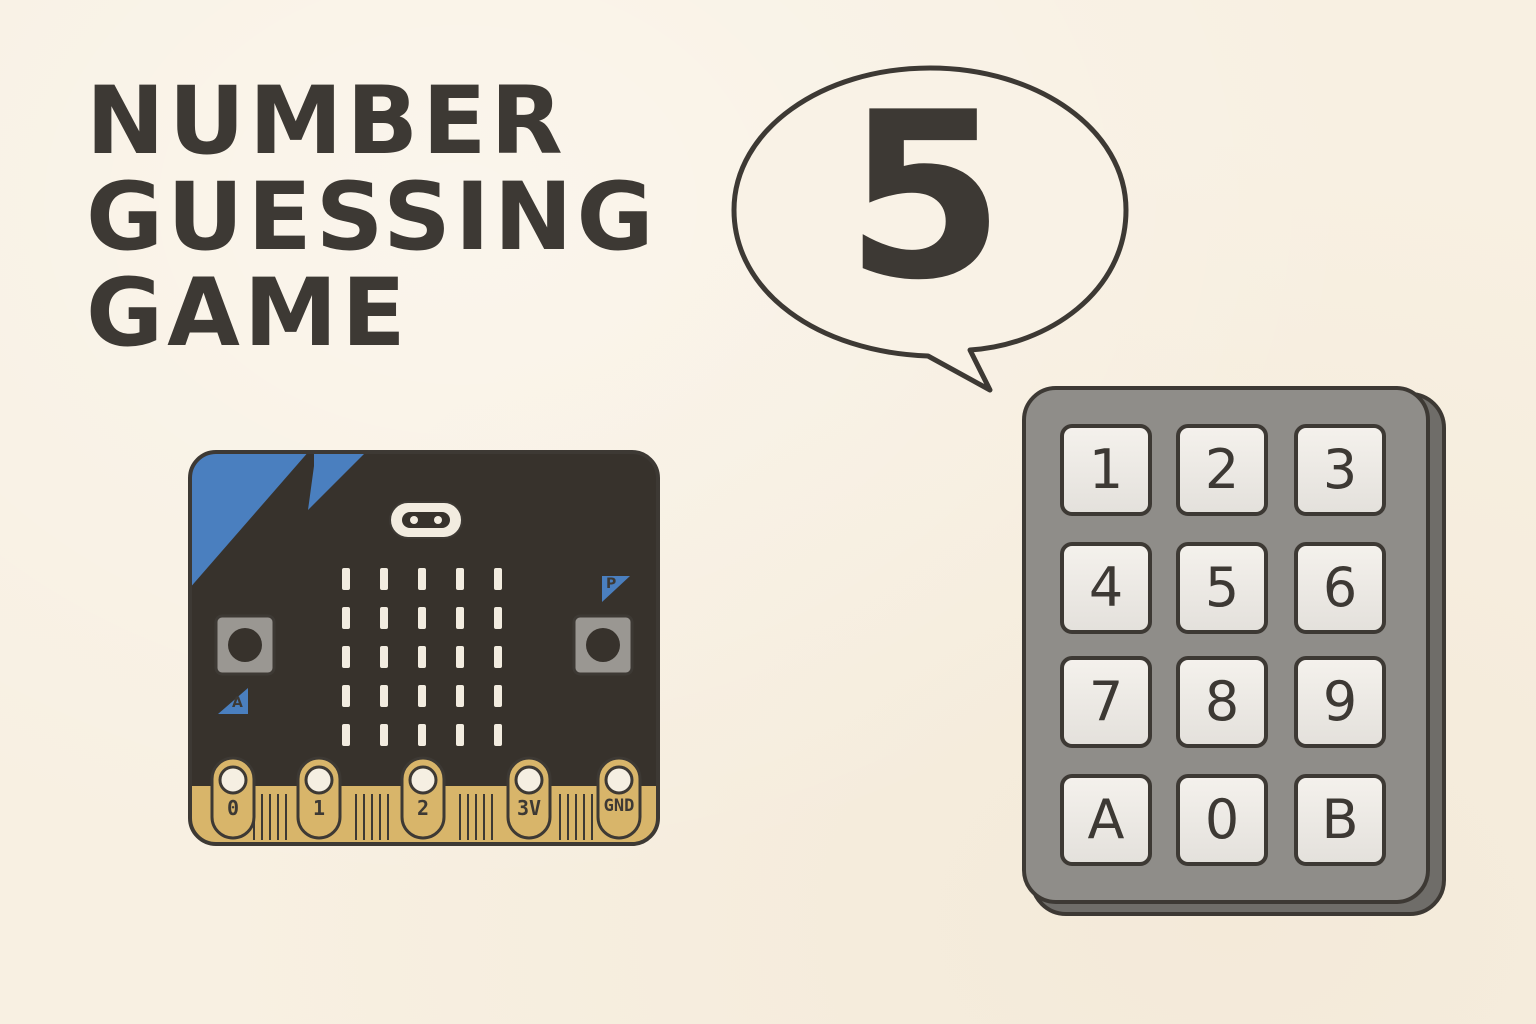 This screenshot has width=1536, height=1024. Describe the element at coordinates (423, 808) in the screenshot. I see `pin-label-2: 2` at that location.